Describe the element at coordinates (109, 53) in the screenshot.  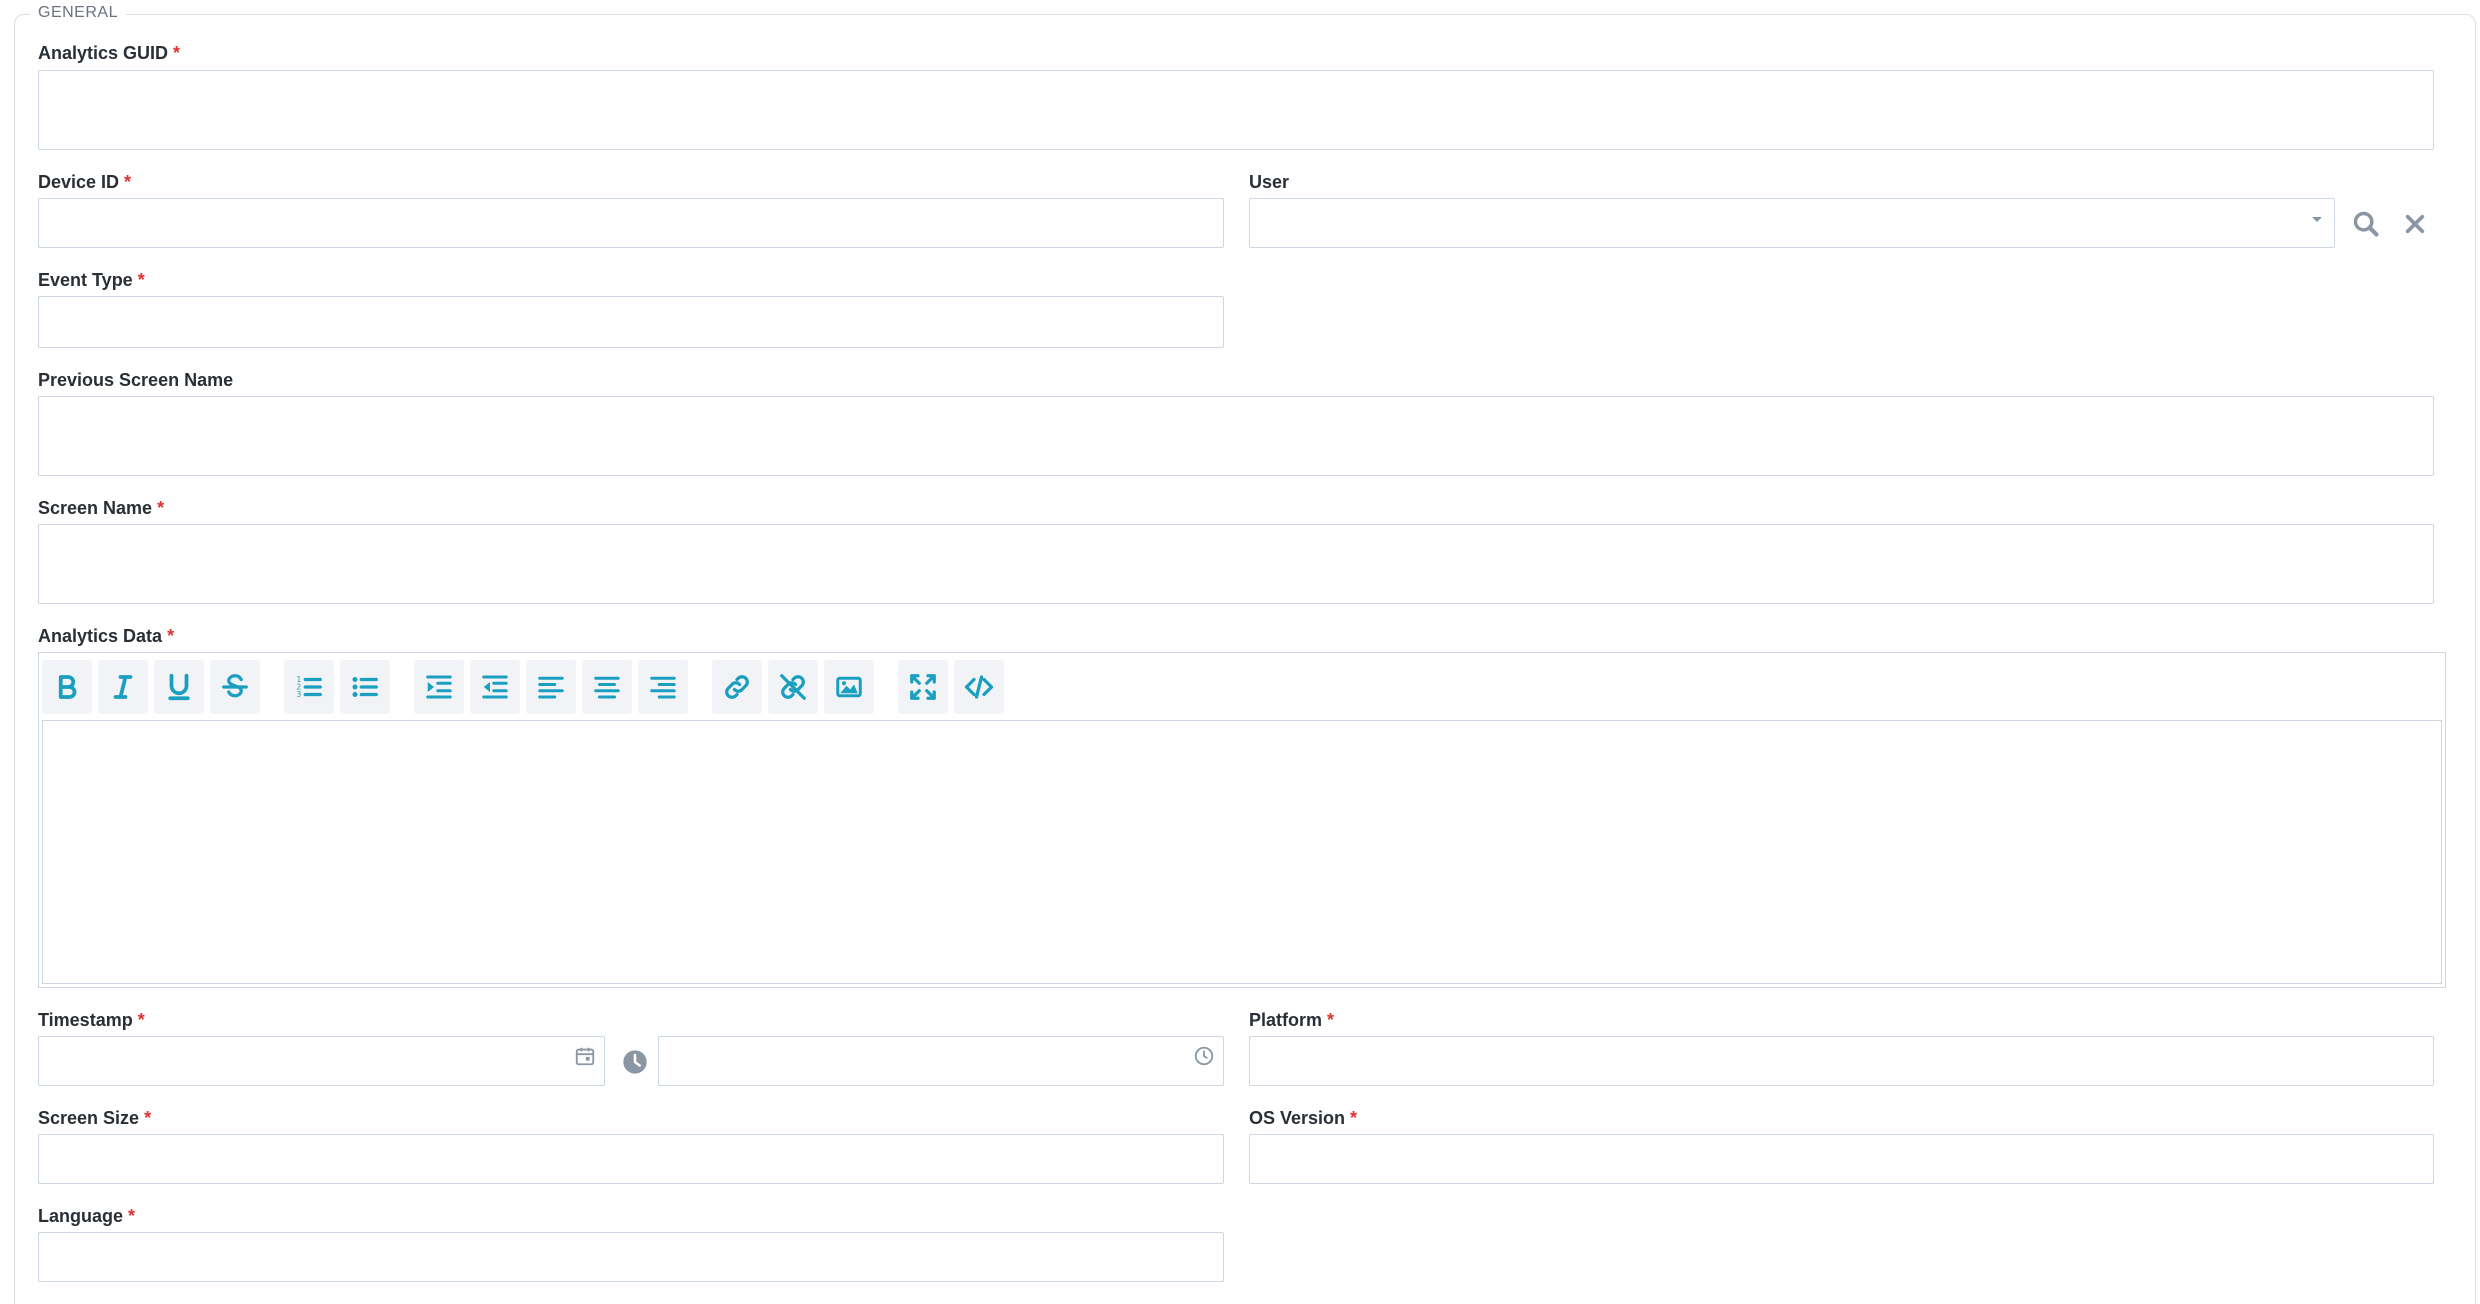
I see `analytics-guid-label: Analytics GUID *` at that location.